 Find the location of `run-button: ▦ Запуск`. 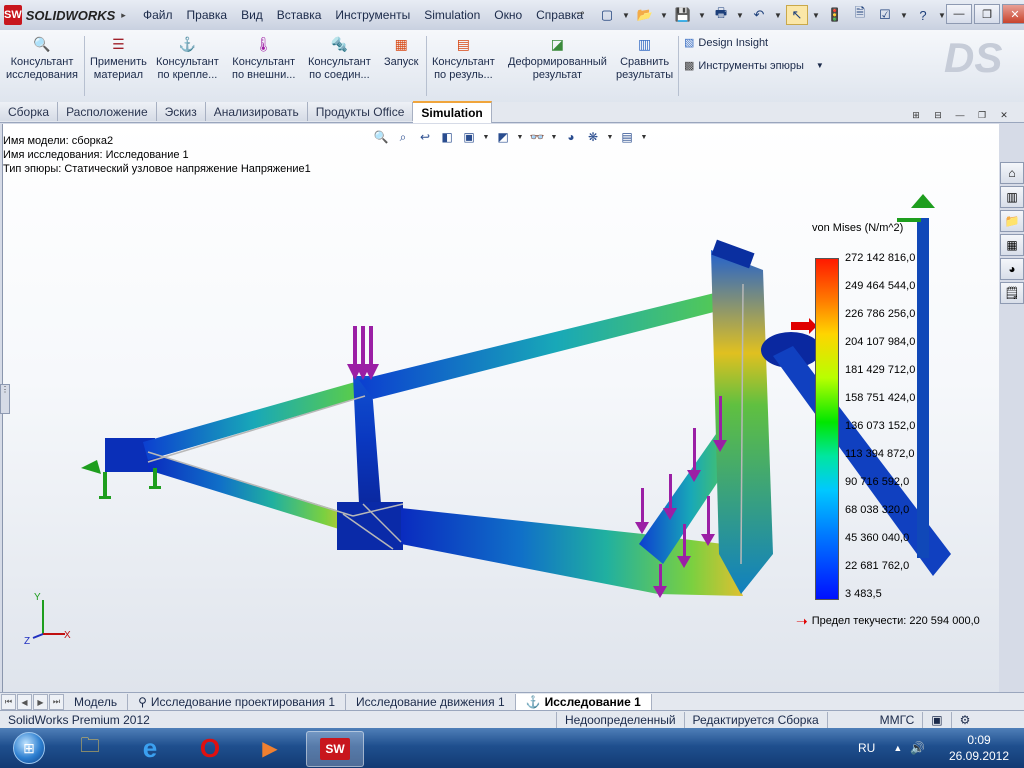

run-button: ▦ Запуск is located at coordinates (401, 51).